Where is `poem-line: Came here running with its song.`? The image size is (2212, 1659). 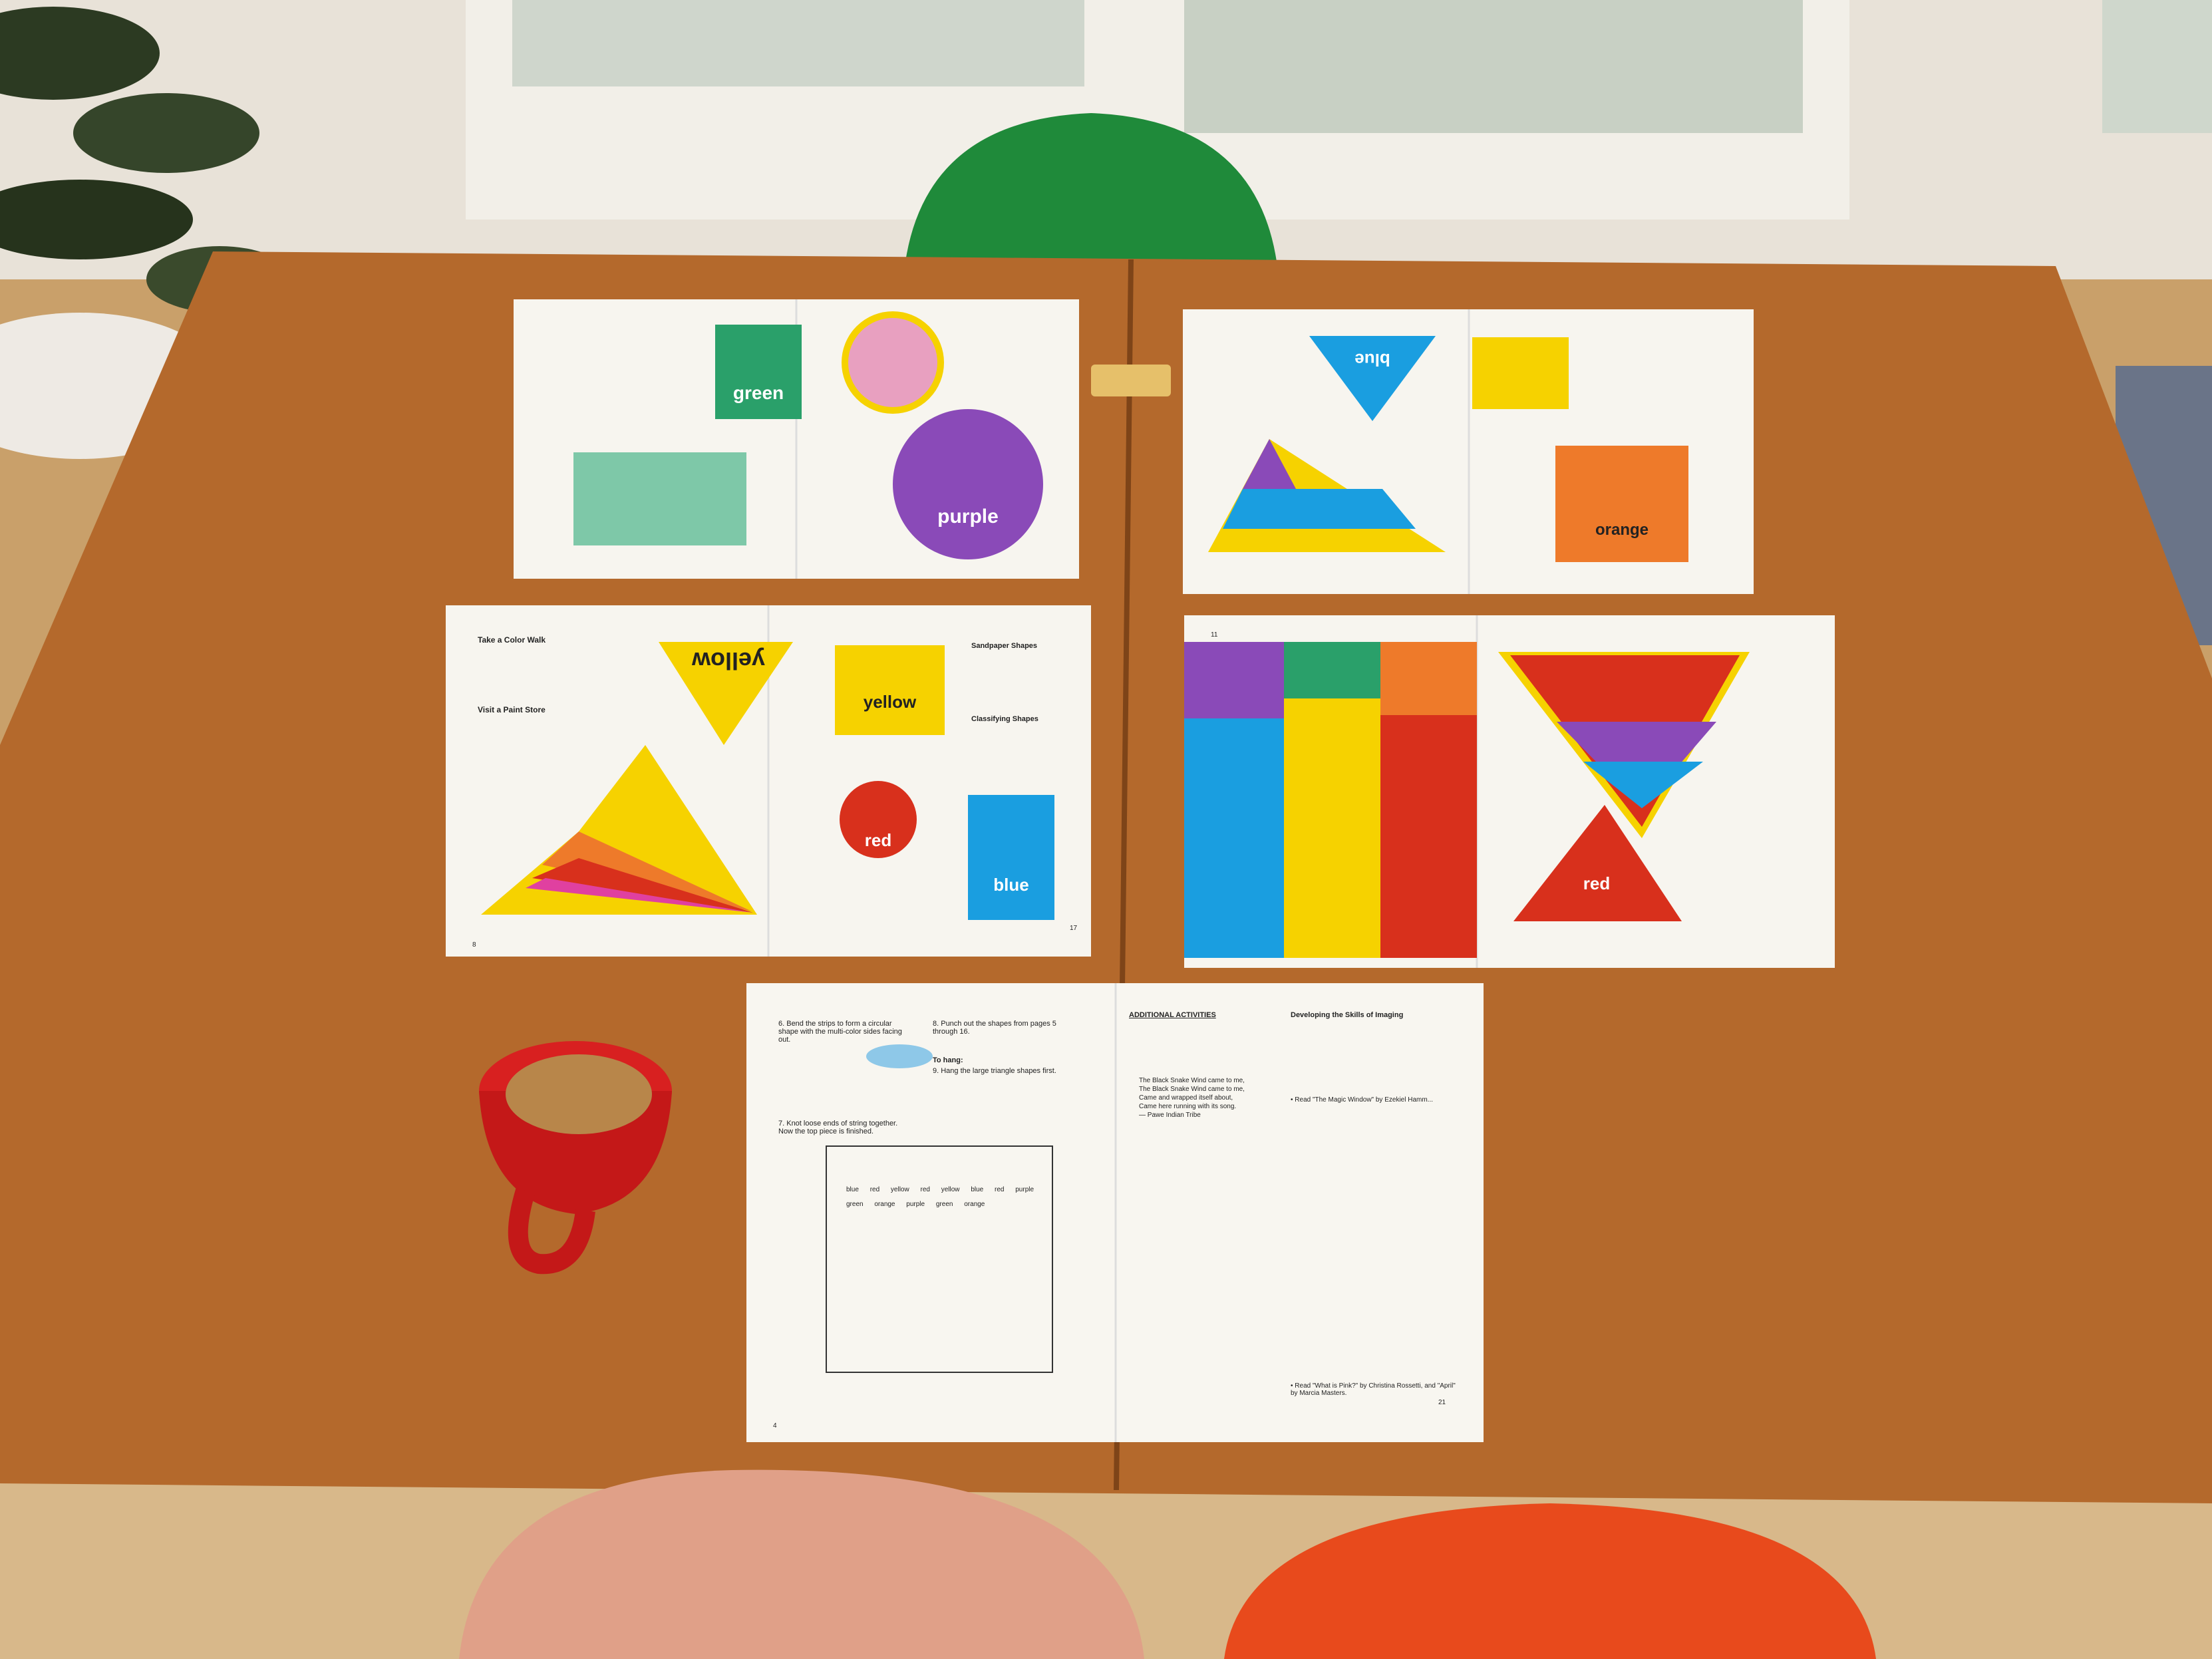 poem-line: Came here running with its song. is located at coordinates (1188, 1106).